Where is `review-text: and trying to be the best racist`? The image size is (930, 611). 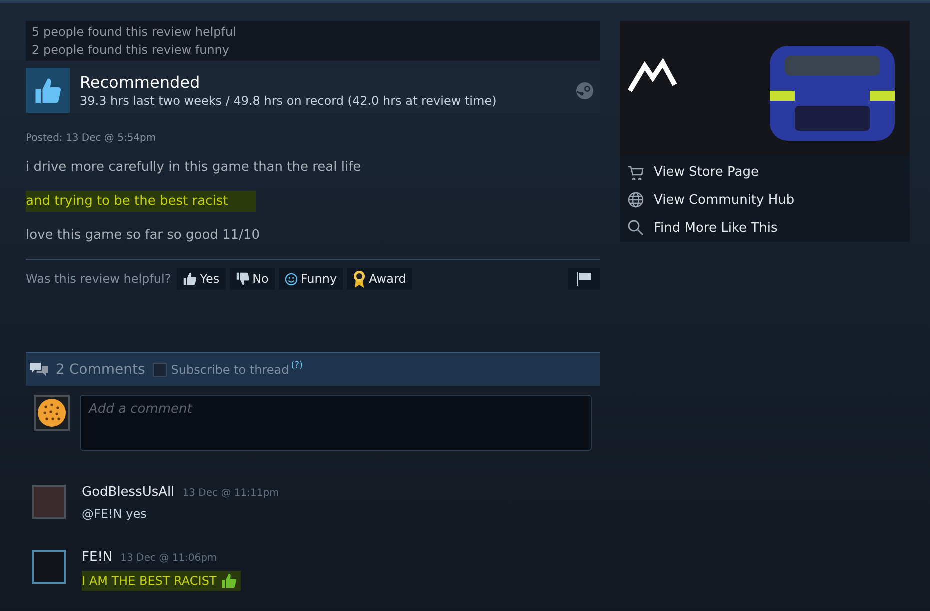 review-text: and trying to be the best racist is located at coordinates (141, 201).